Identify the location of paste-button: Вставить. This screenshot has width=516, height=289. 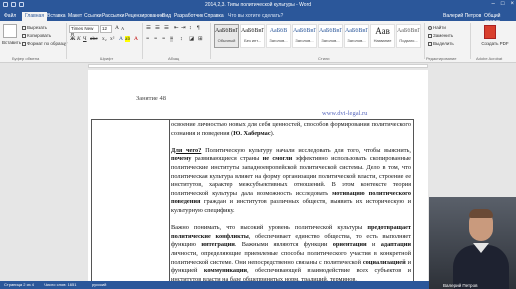
(11, 42).